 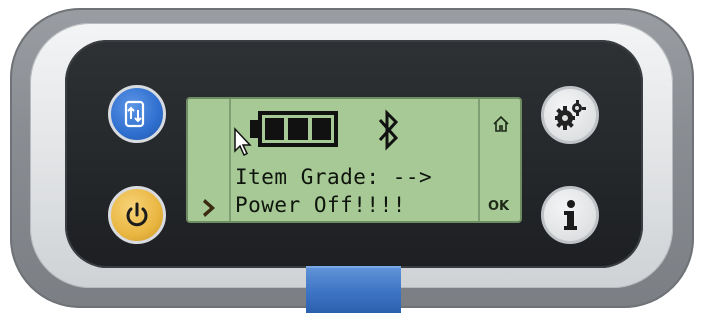 I want to click on settings-button, so click(x=570, y=115).